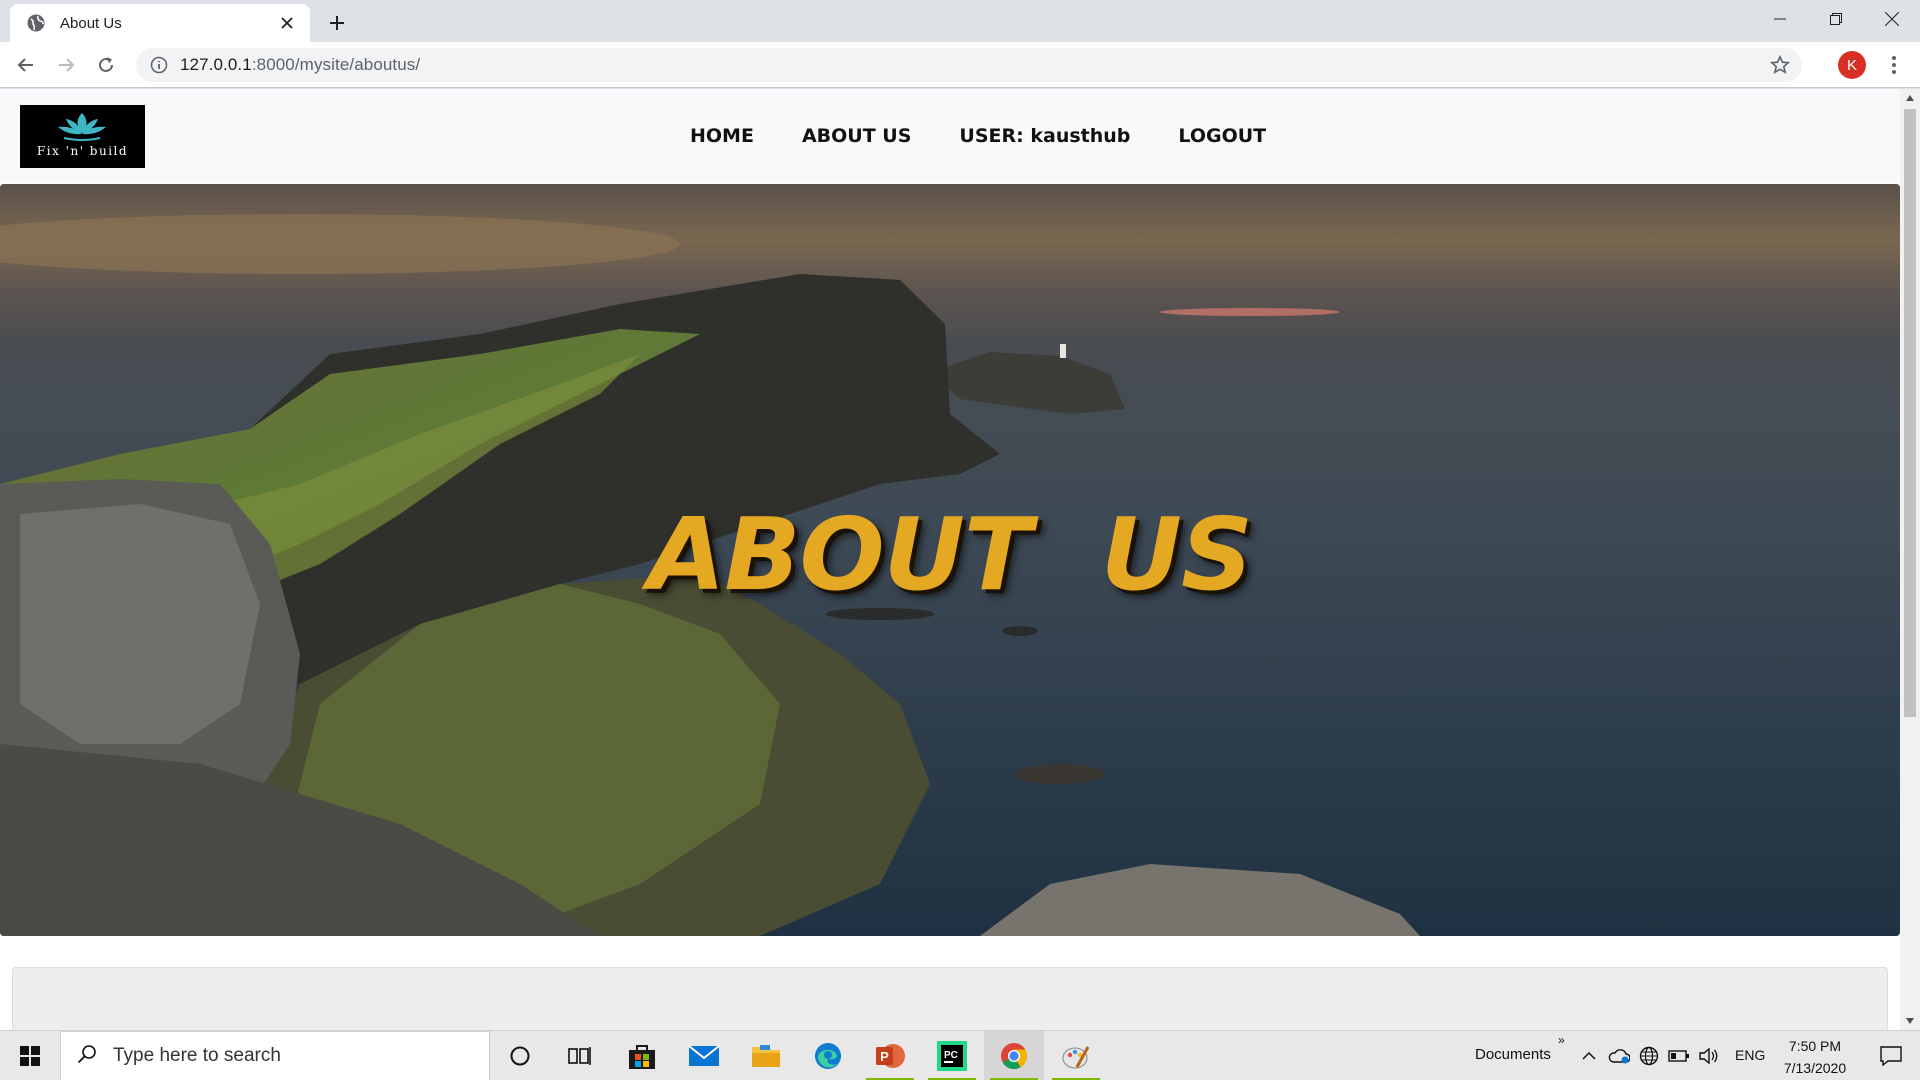 Image resolution: width=1920 pixels, height=1080 pixels. Describe the element at coordinates (1815, 1068) in the screenshot. I see `clock-date: 7/13/2020` at that location.